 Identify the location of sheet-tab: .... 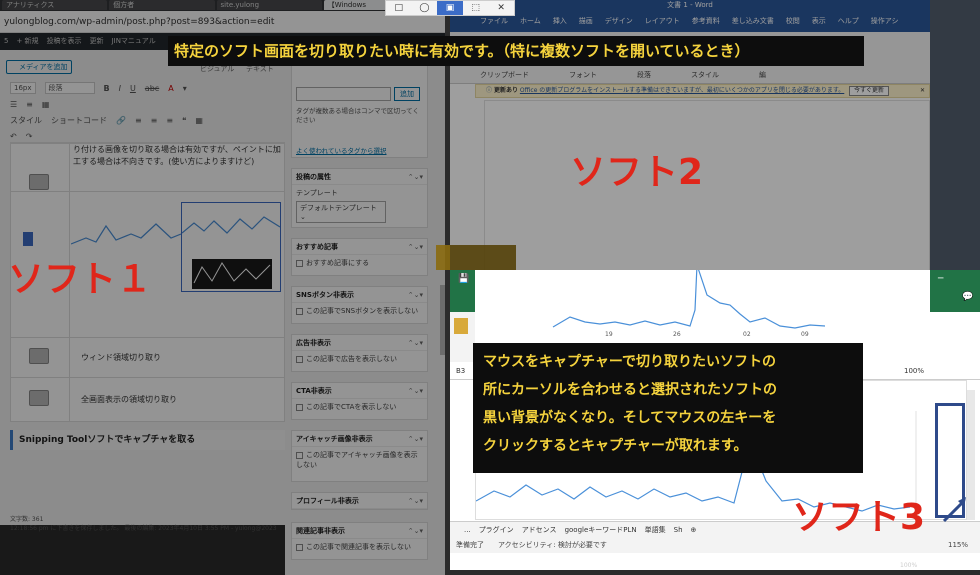
(467, 529).